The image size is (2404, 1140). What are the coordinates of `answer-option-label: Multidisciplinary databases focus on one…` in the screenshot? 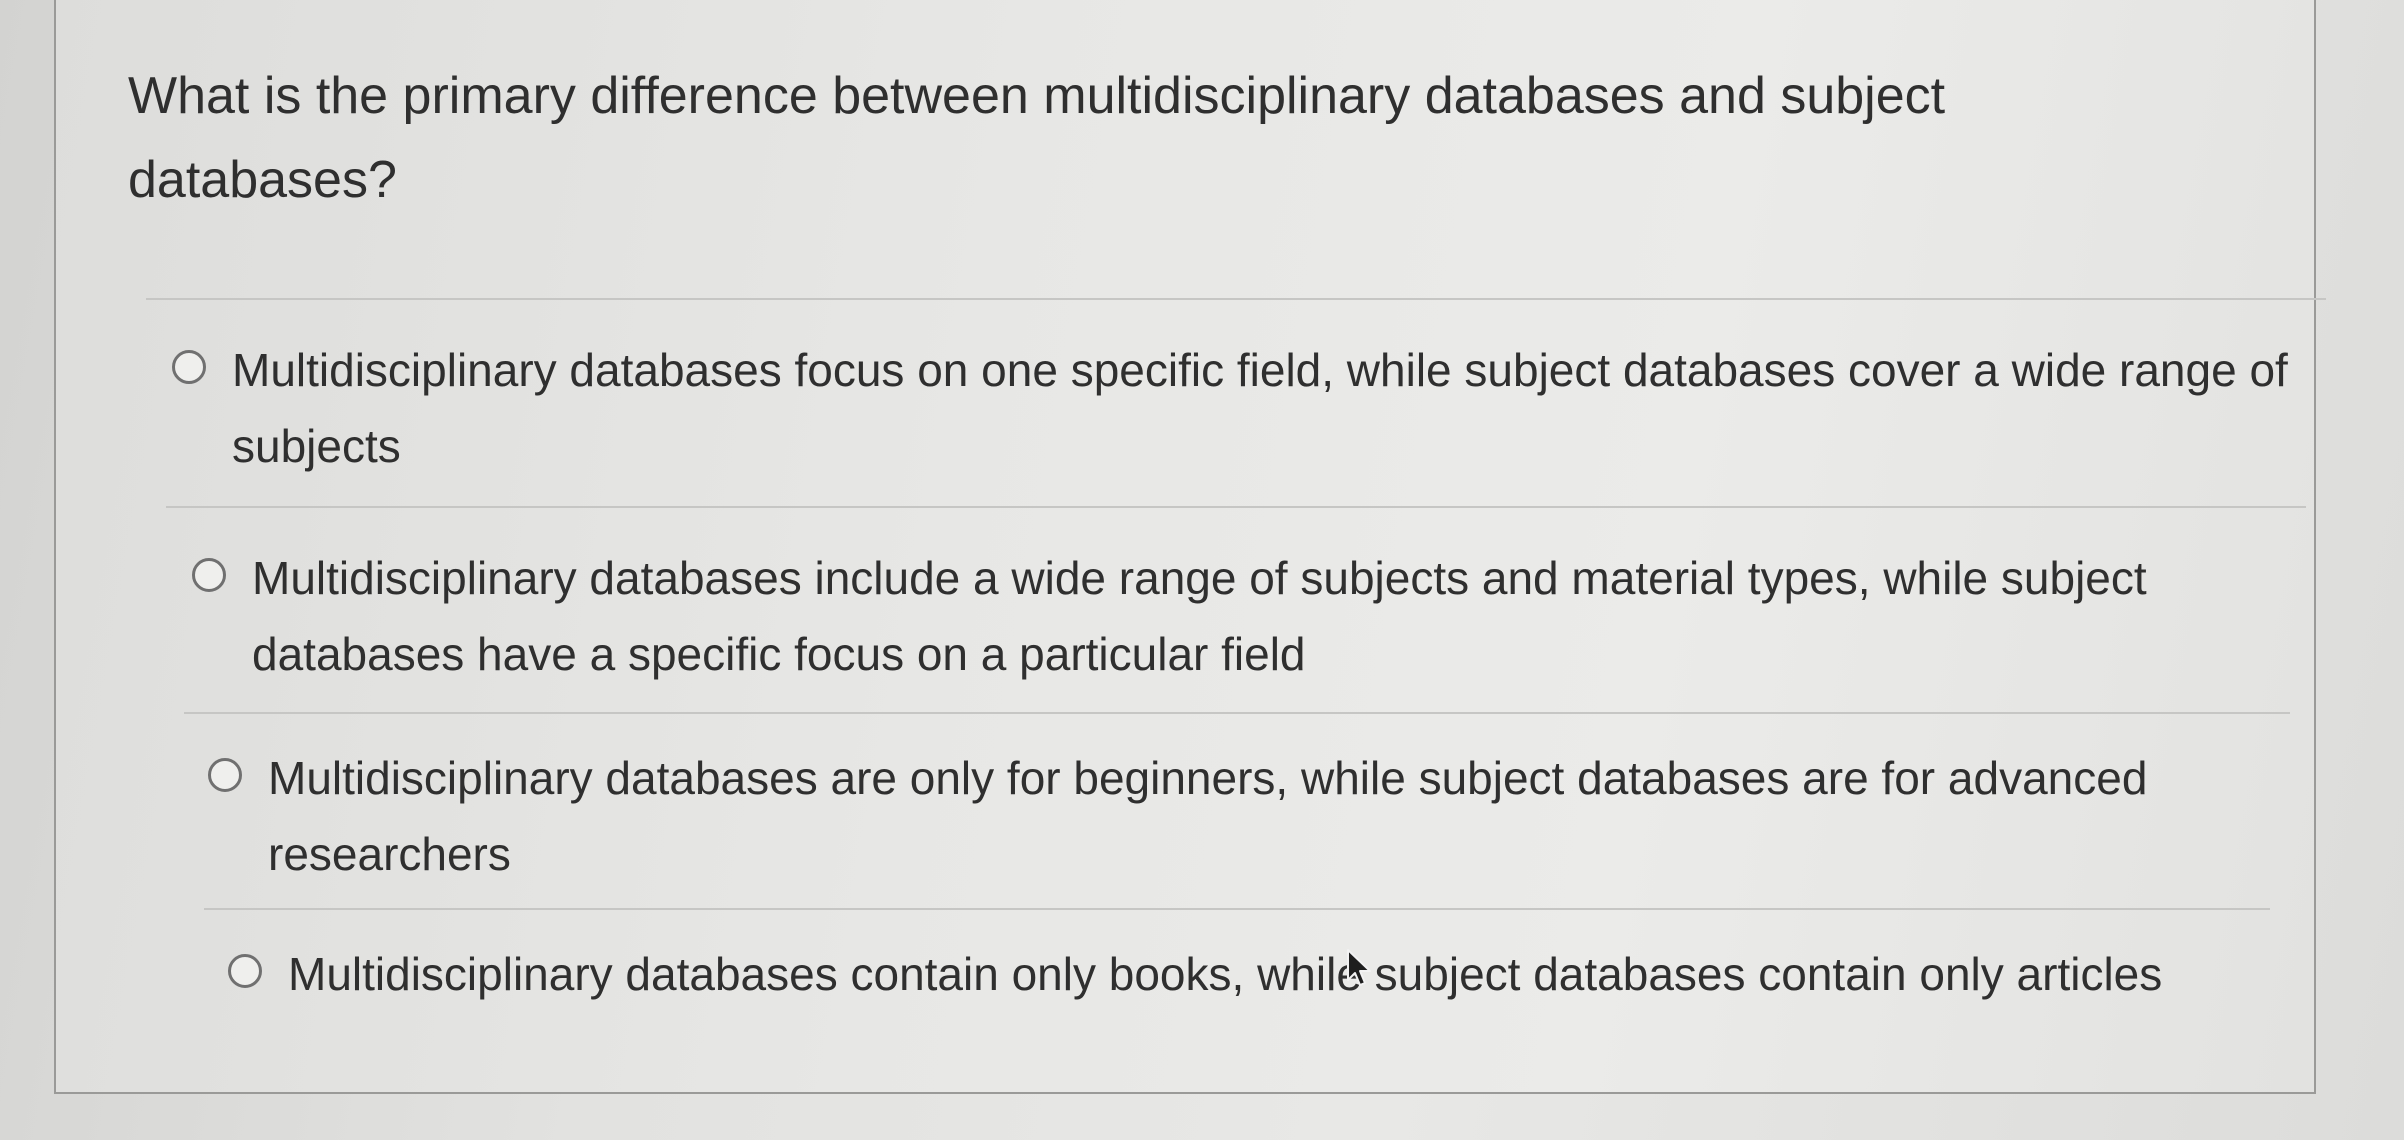 It's located at (1260, 408).